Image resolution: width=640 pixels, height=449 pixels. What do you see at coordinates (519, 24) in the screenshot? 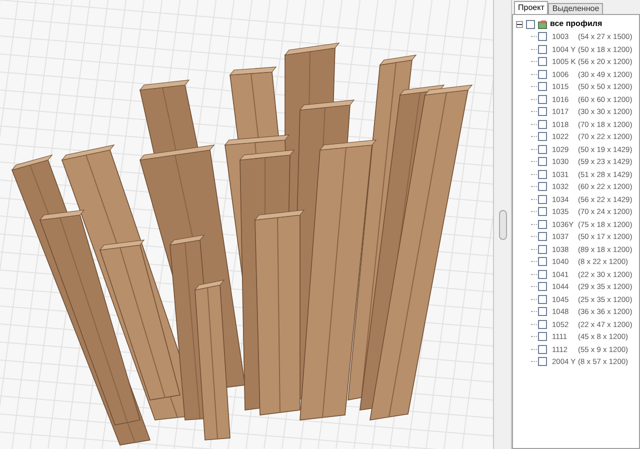
I see `collapse-icon` at bounding box center [519, 24].